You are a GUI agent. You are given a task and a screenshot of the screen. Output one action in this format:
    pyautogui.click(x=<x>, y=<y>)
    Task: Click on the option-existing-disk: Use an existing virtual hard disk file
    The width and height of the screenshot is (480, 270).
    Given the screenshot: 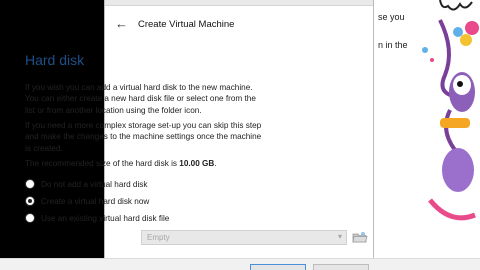 What is the action you would take?
    pyautogui.click(x=97, y=218)
    